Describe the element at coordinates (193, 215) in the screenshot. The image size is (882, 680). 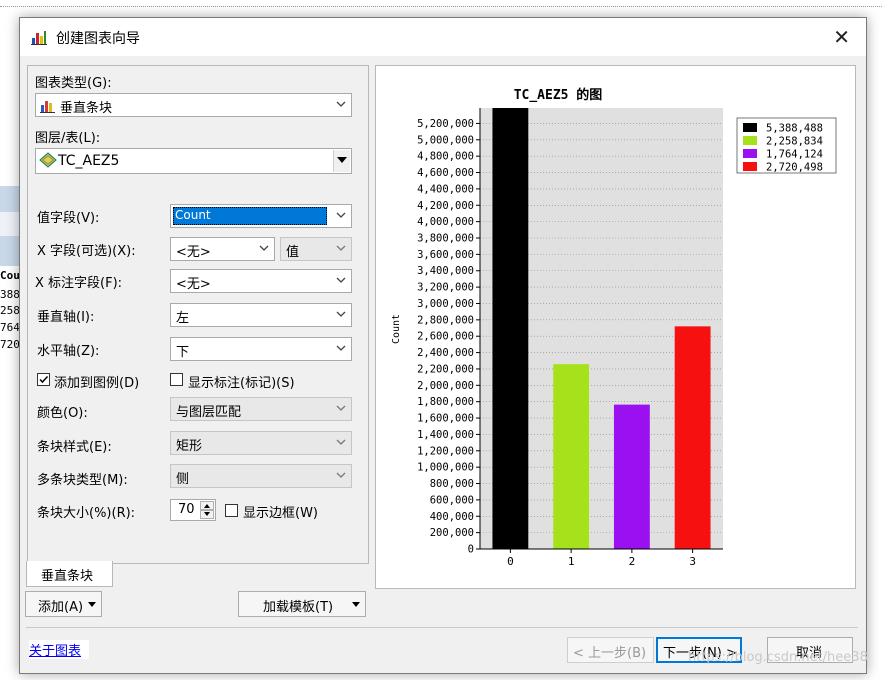
I see `value-field-value: Count` at that location.